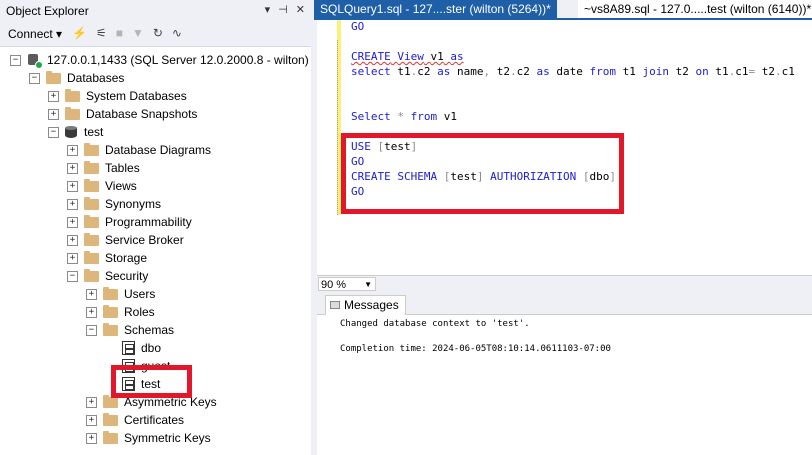 The height and width of the screenshot is (455, 812). What do you see at coordinates (133, 204) in the screenshot?
I see `tree-node-label: Synonyms` at bounding box center [133, 204].